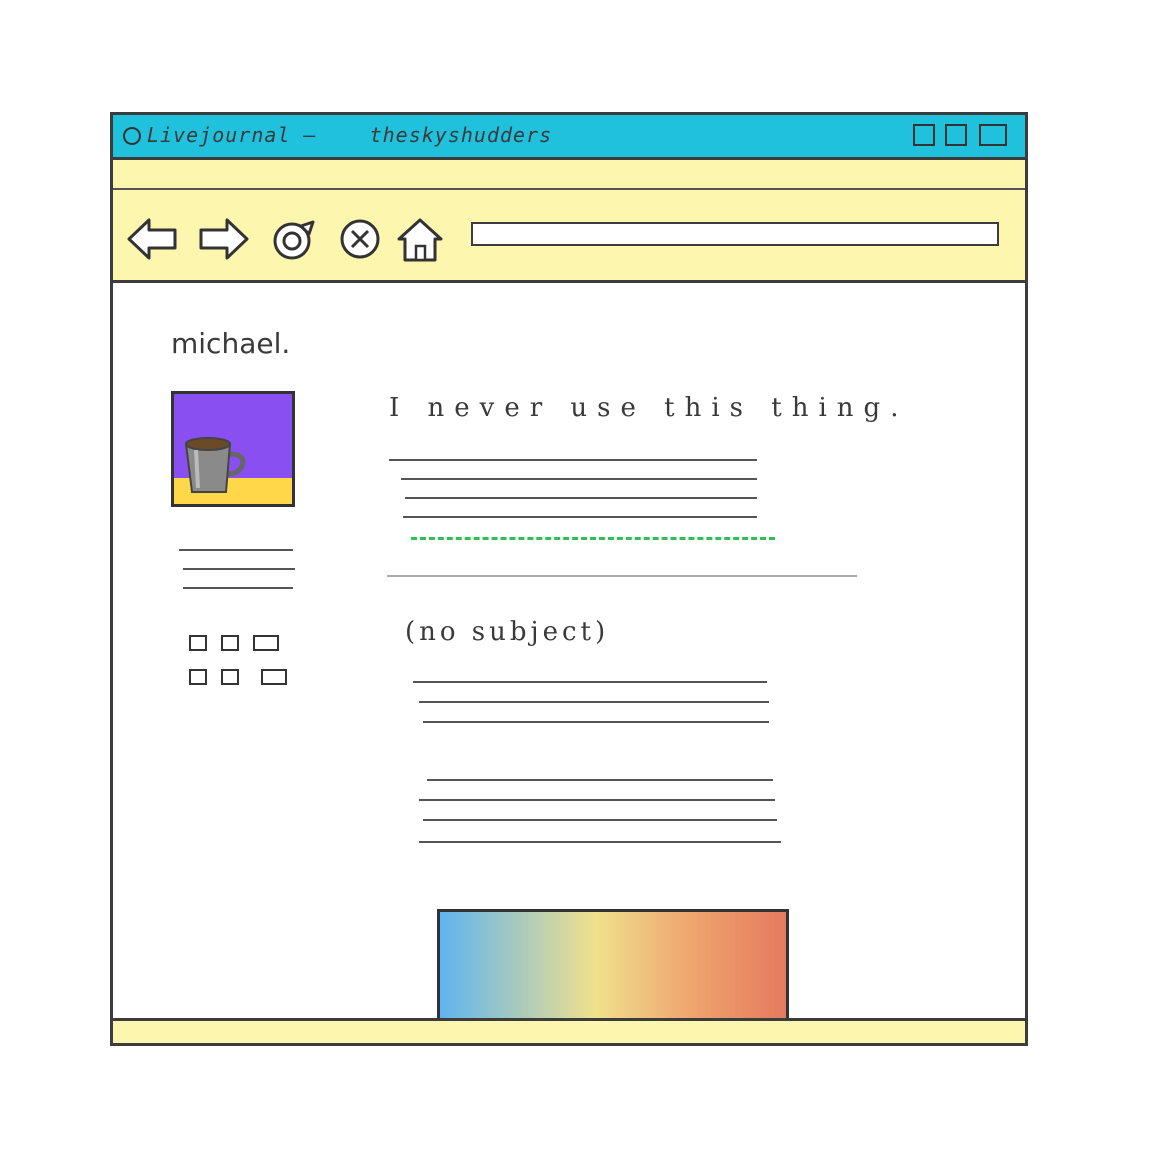  Describe the element at coordinates (956, 135) in the screenshot. I see `maximize-button` at that location.